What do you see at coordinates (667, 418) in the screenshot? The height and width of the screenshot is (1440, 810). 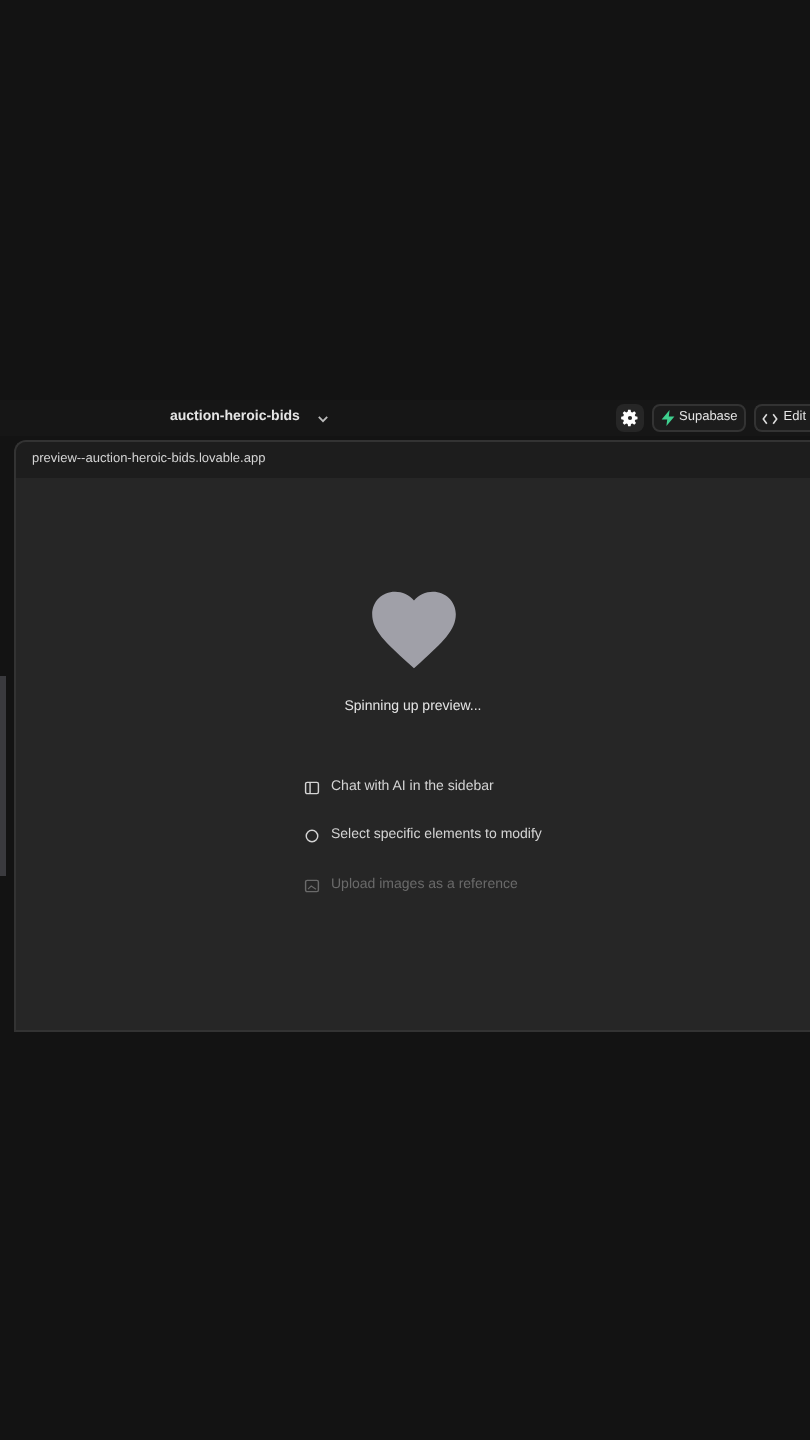 I see `bolt-icon` at bounding box center [667, 418].